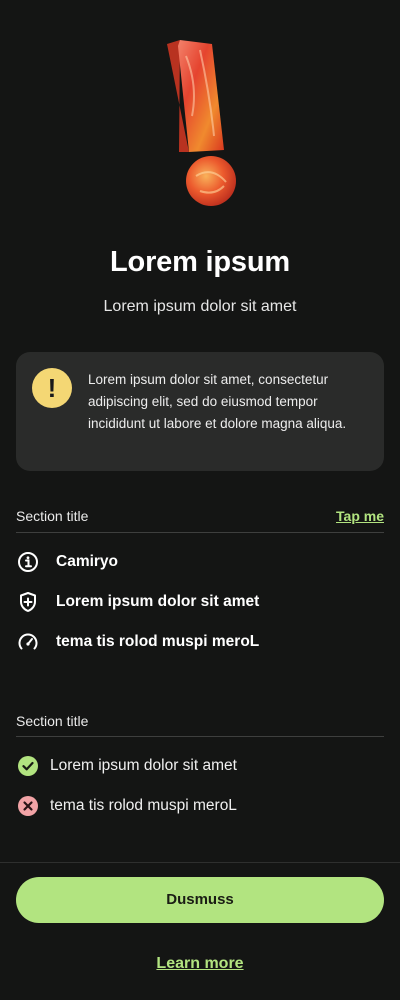 The width and height of the screenshot is (400, 1000). I want to click on page-subtitle: Lorem ipsum dolor sit amet, so click(200, 306).